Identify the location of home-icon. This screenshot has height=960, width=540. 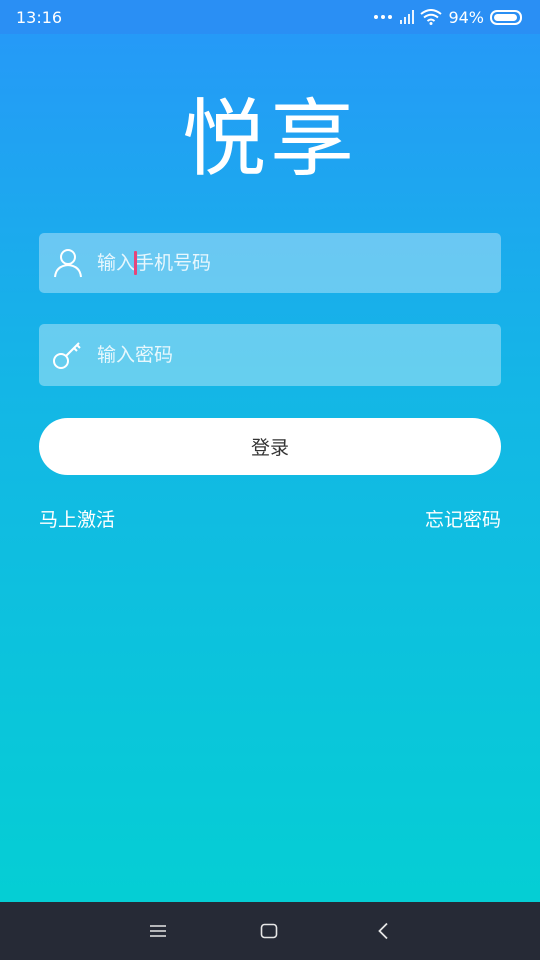
(269, 931).